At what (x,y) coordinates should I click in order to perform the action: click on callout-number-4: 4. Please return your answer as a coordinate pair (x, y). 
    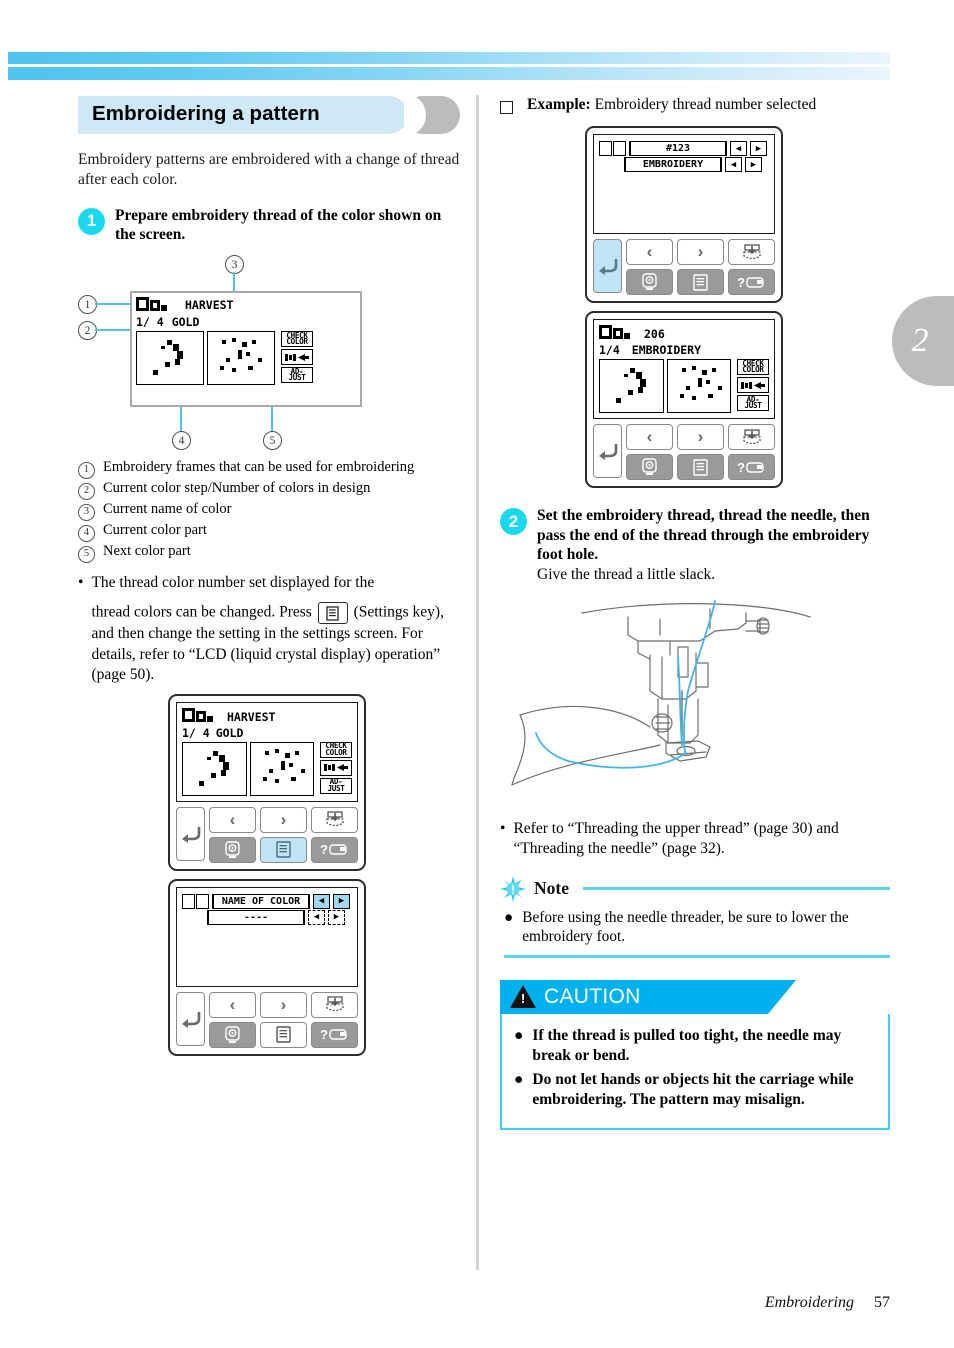
    Looking at the image, I should click on (181, 440).